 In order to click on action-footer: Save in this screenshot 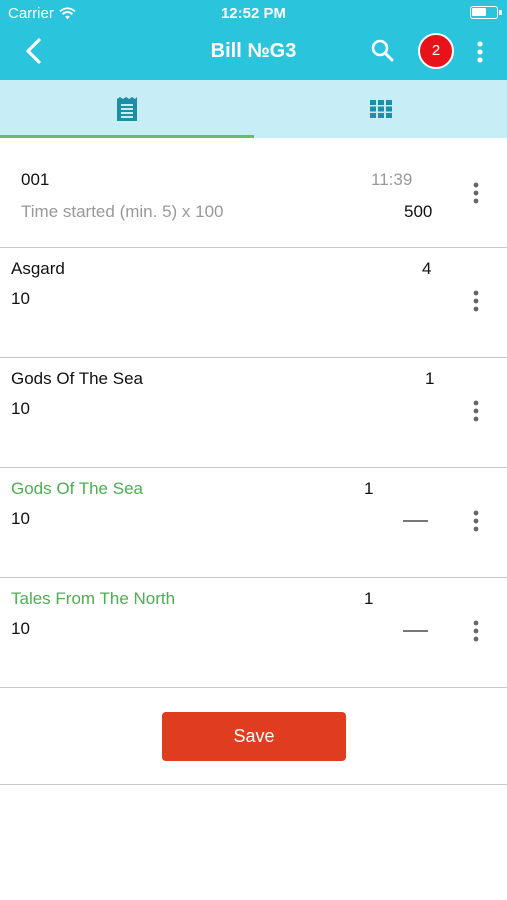, I will do `click(253, 736)`.